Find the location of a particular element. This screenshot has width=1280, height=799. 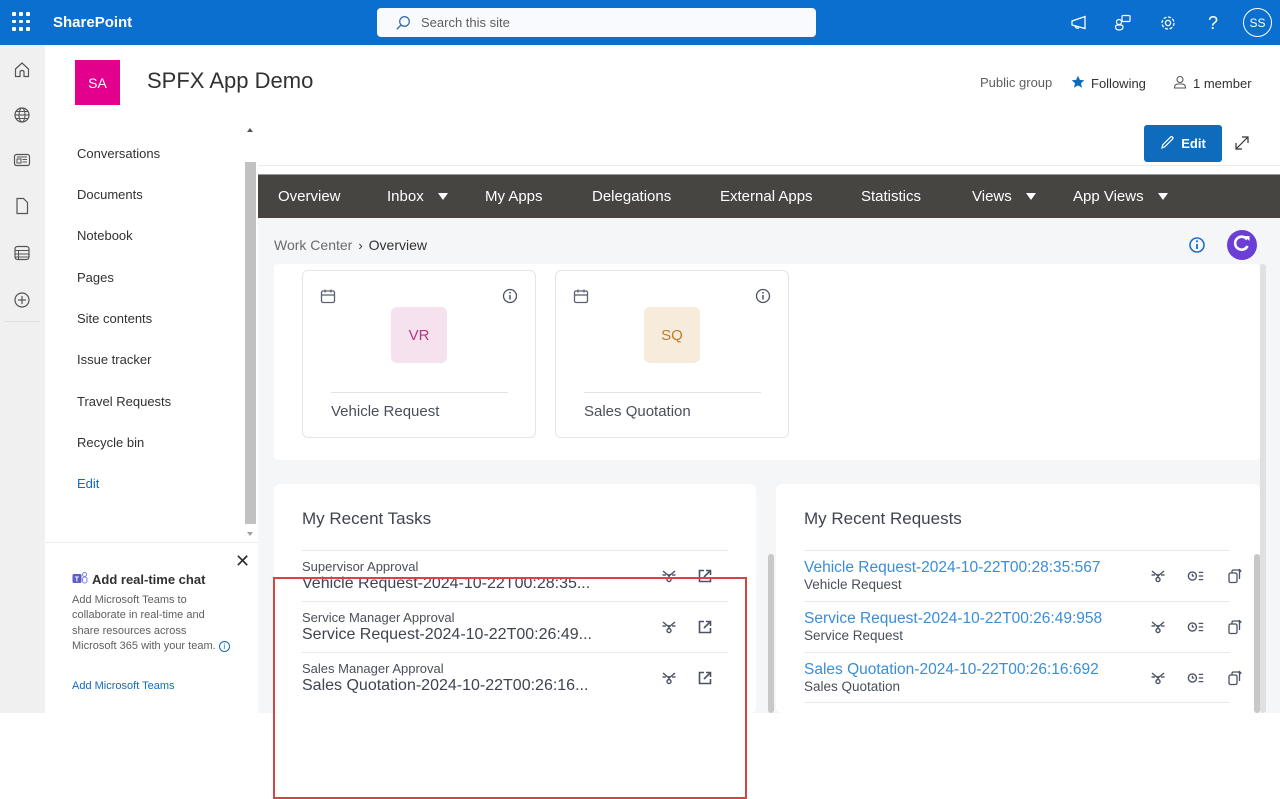

news-icon is located at coordinates (22, 160).